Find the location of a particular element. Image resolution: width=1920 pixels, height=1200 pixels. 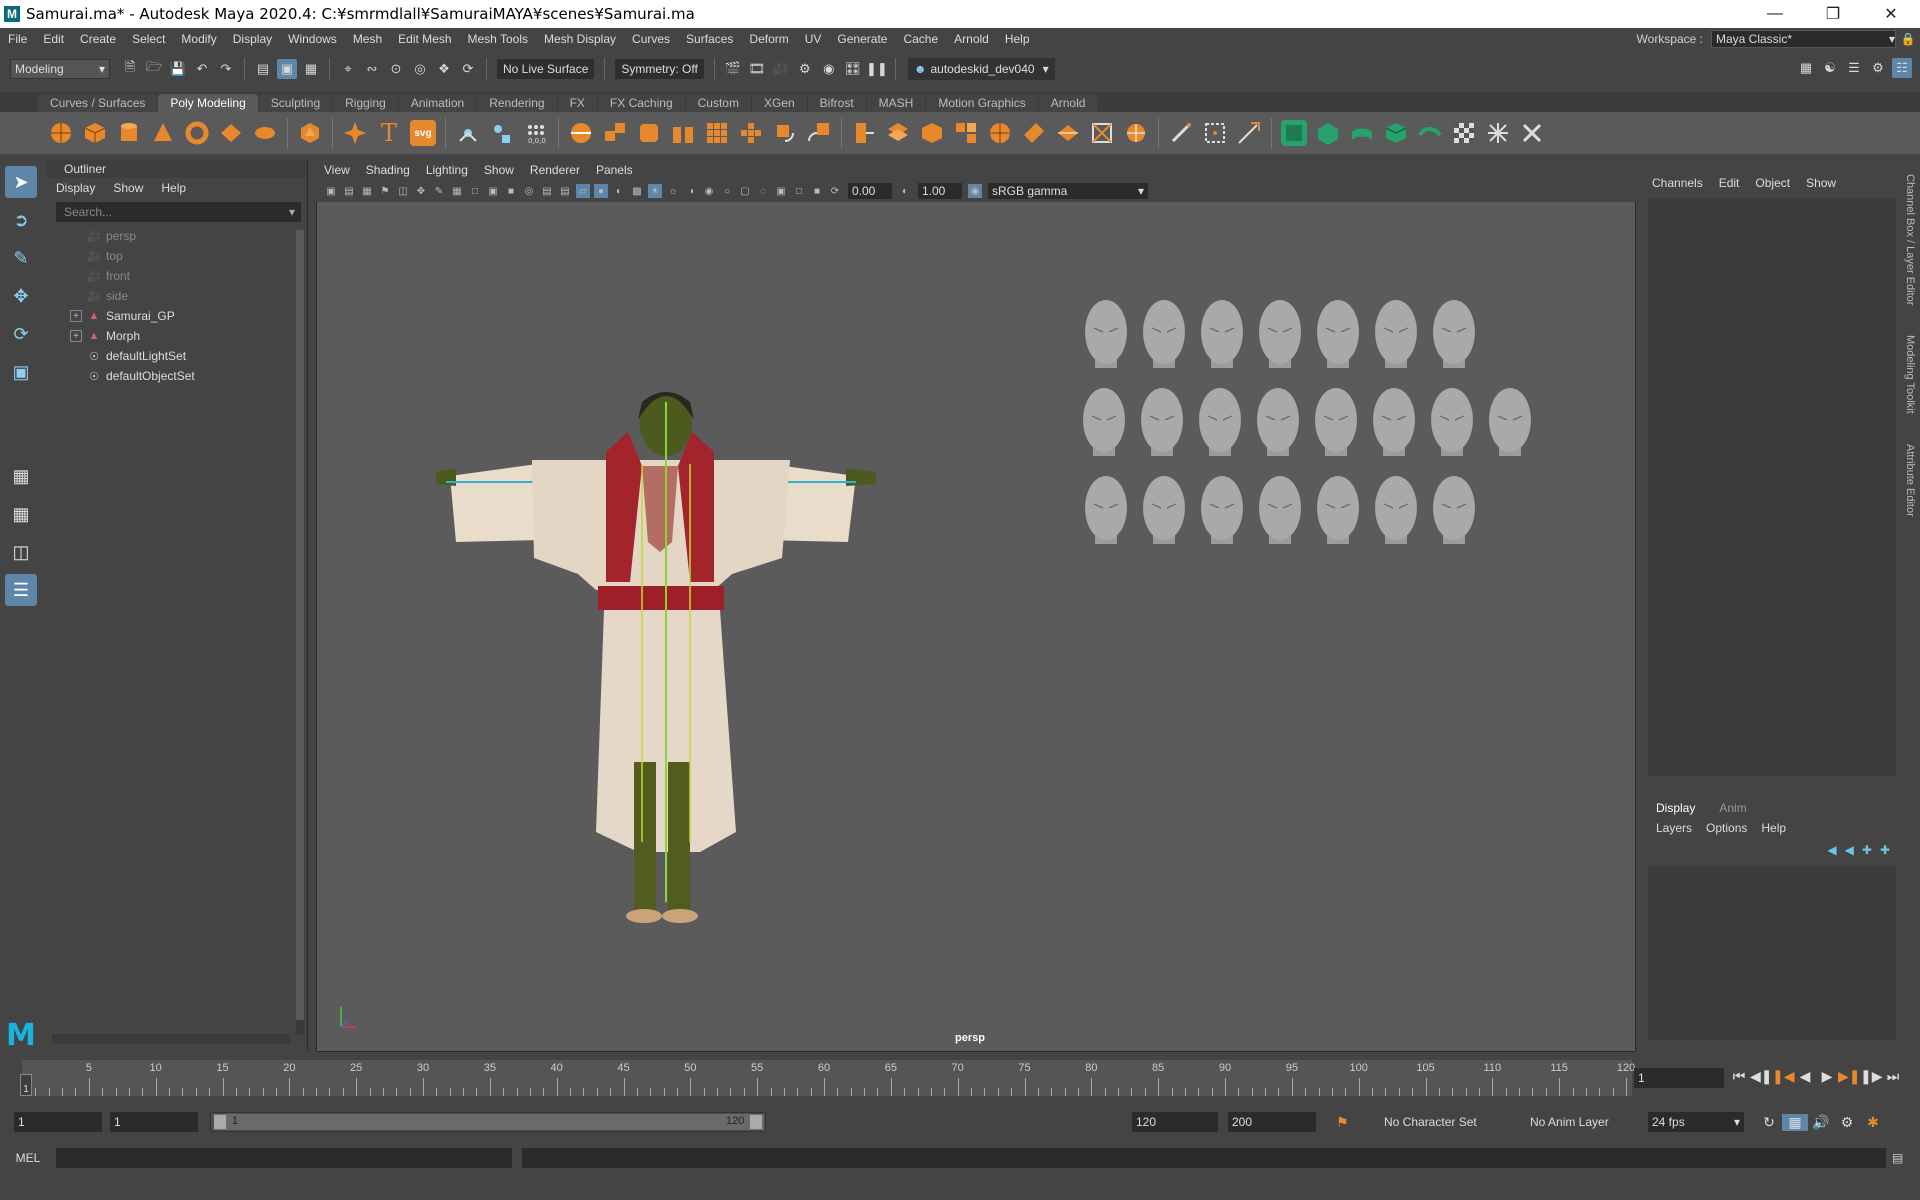

shelf-tab-arnold: Arnold is located at coordinates (1068, 103).